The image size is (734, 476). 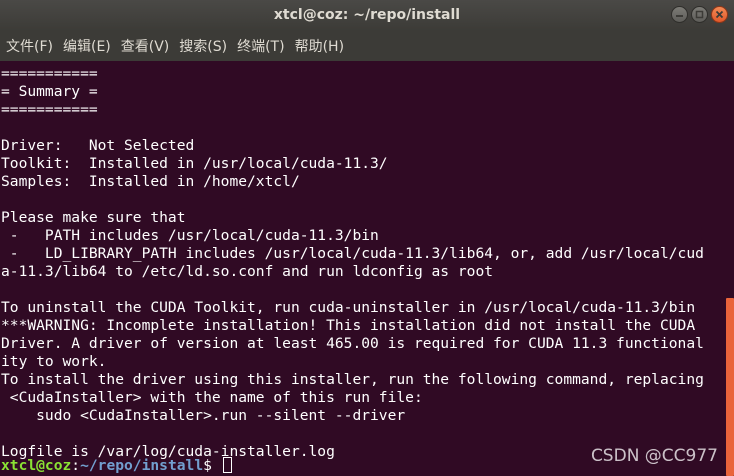 I want to click on maximize-button, so click(x=699, y=14).